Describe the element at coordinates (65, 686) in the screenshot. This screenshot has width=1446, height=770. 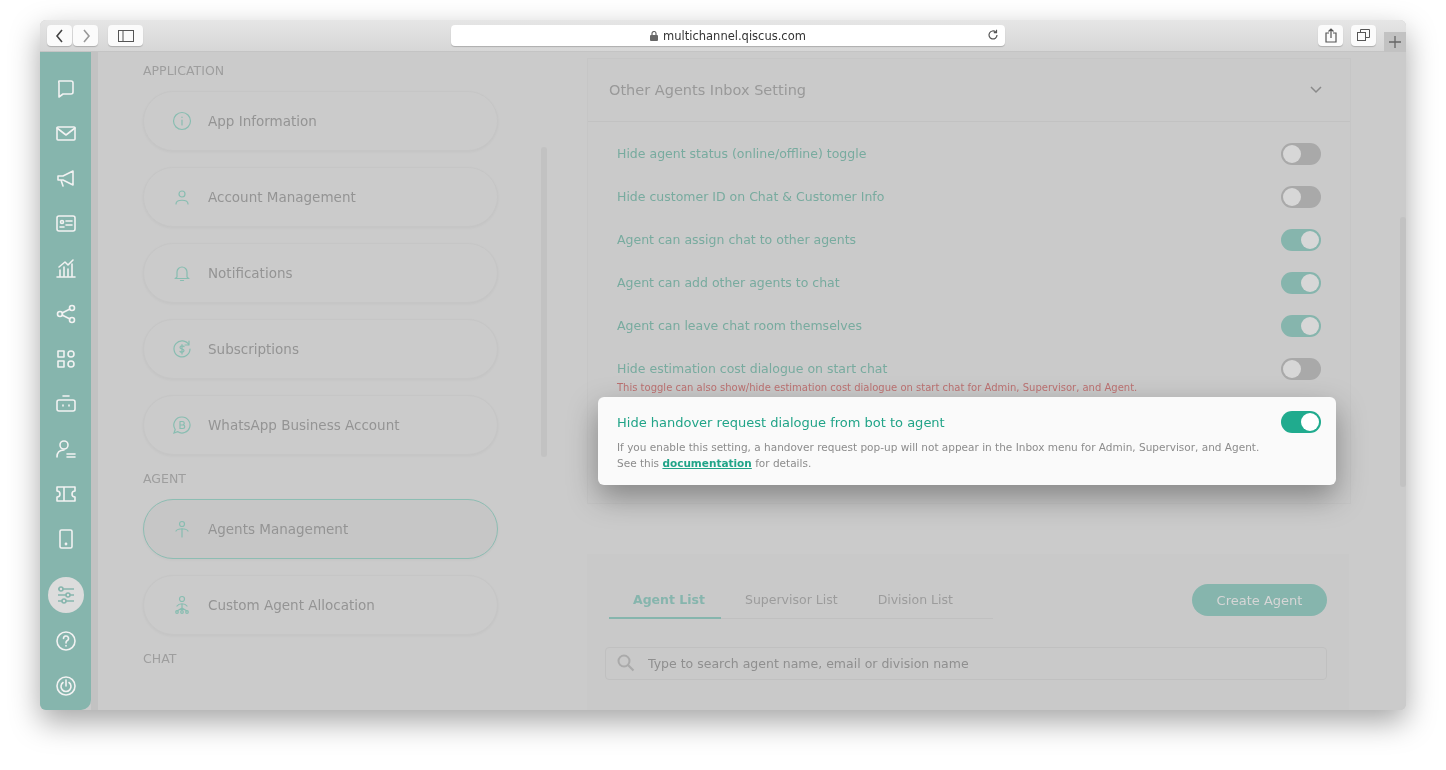
I see `power-icon` at that location.